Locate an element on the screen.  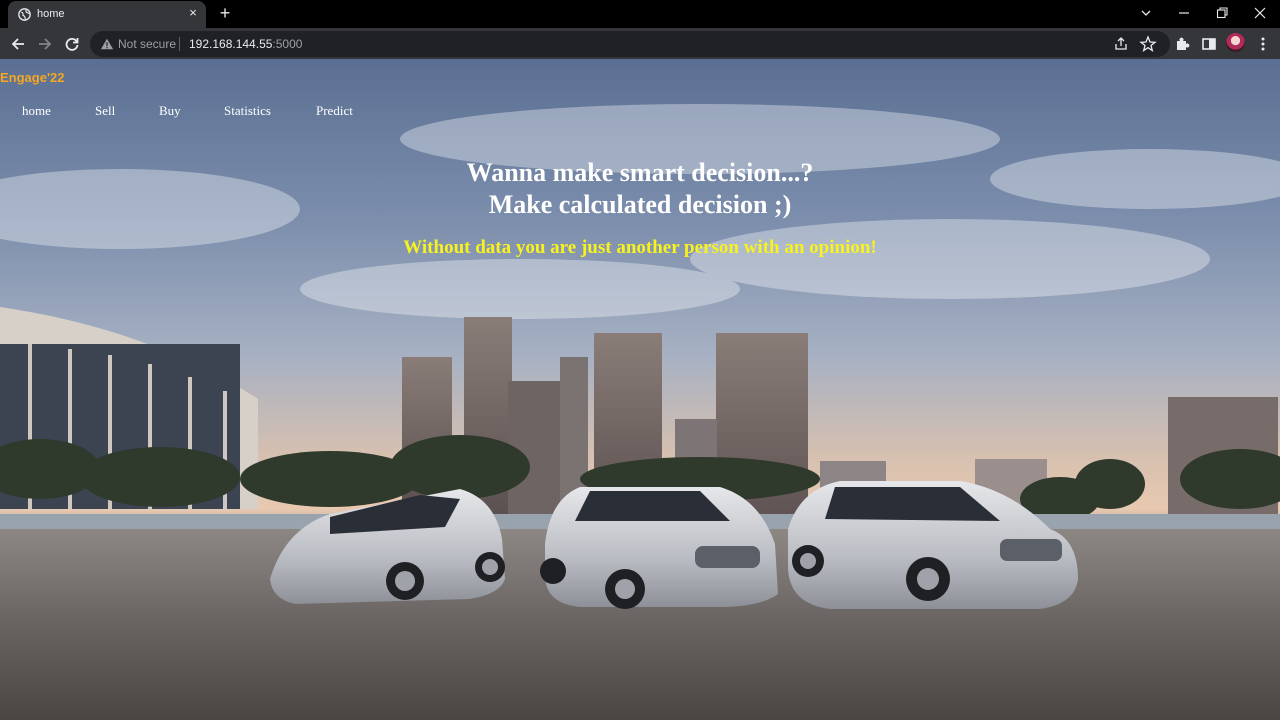
hero-headline-1: Wanna make smart decision...? is located at coordinates (640, 172).